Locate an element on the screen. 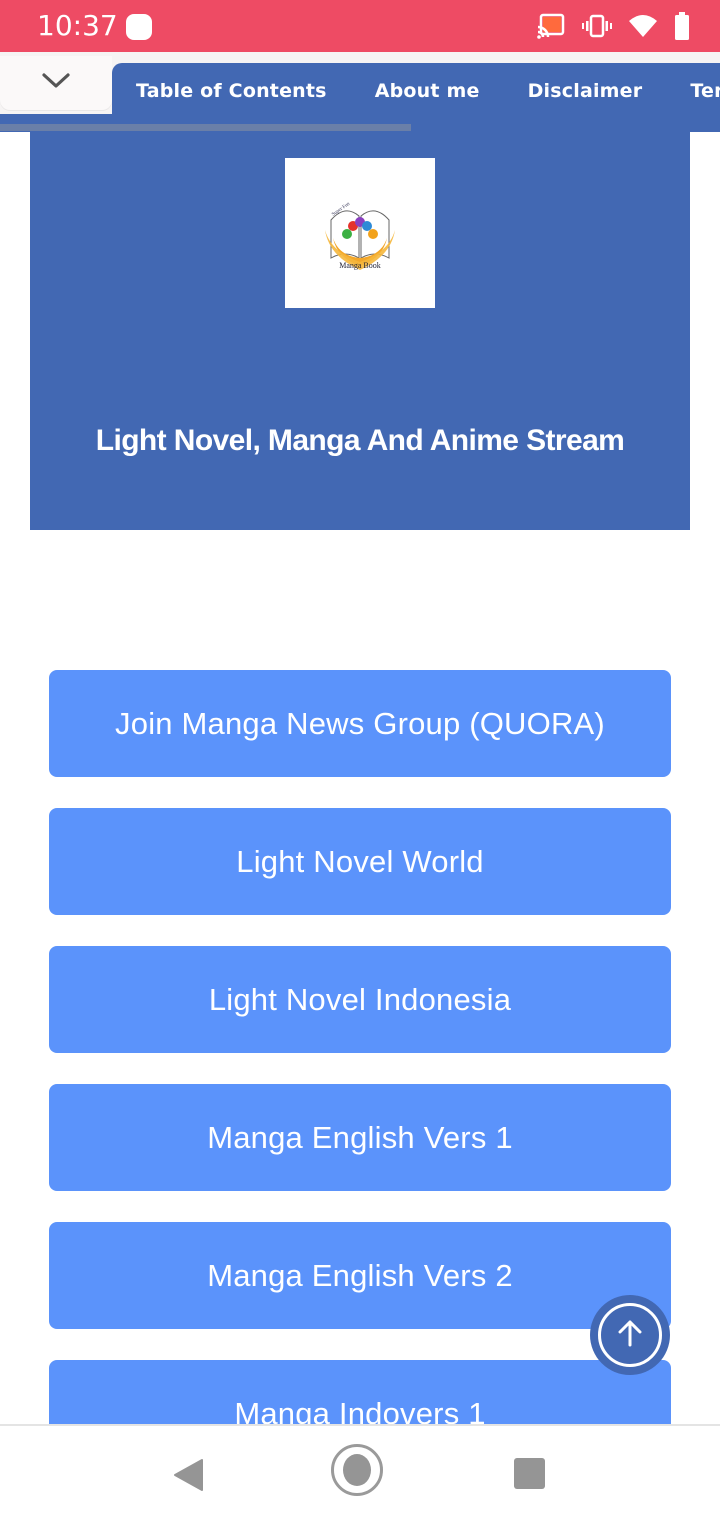 The image size is (720, 1522). nav-link-about-me: About me is located at coordinates (427, 91).